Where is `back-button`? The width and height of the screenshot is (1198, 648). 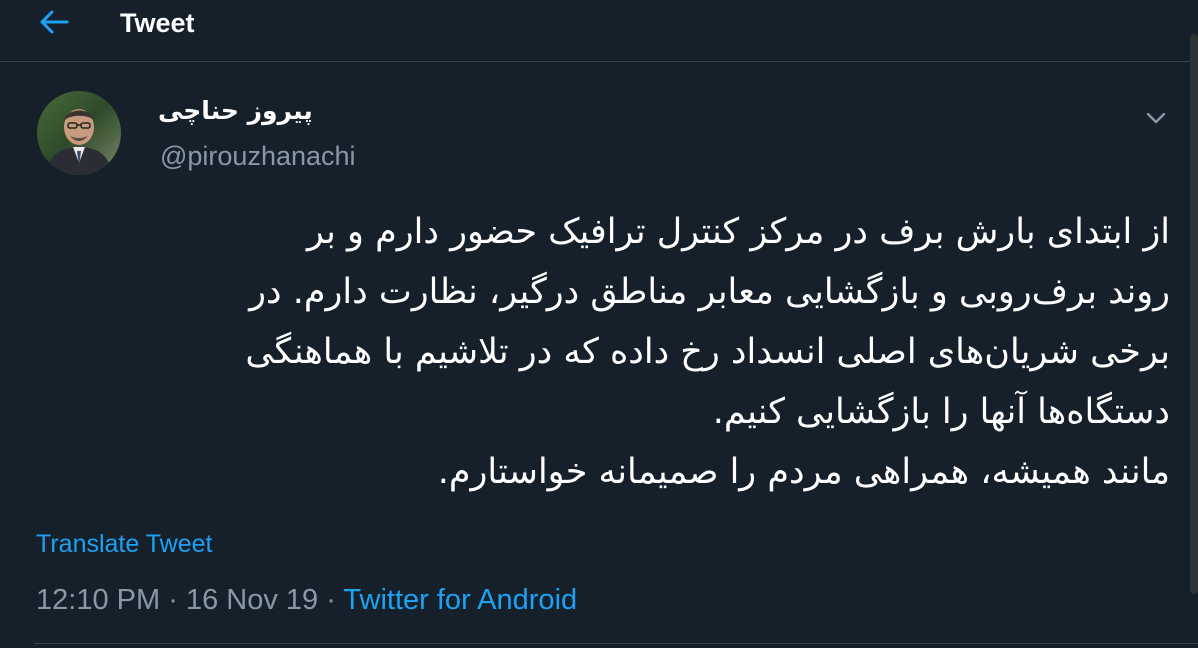 back-button is located at coordinates (54, 24).